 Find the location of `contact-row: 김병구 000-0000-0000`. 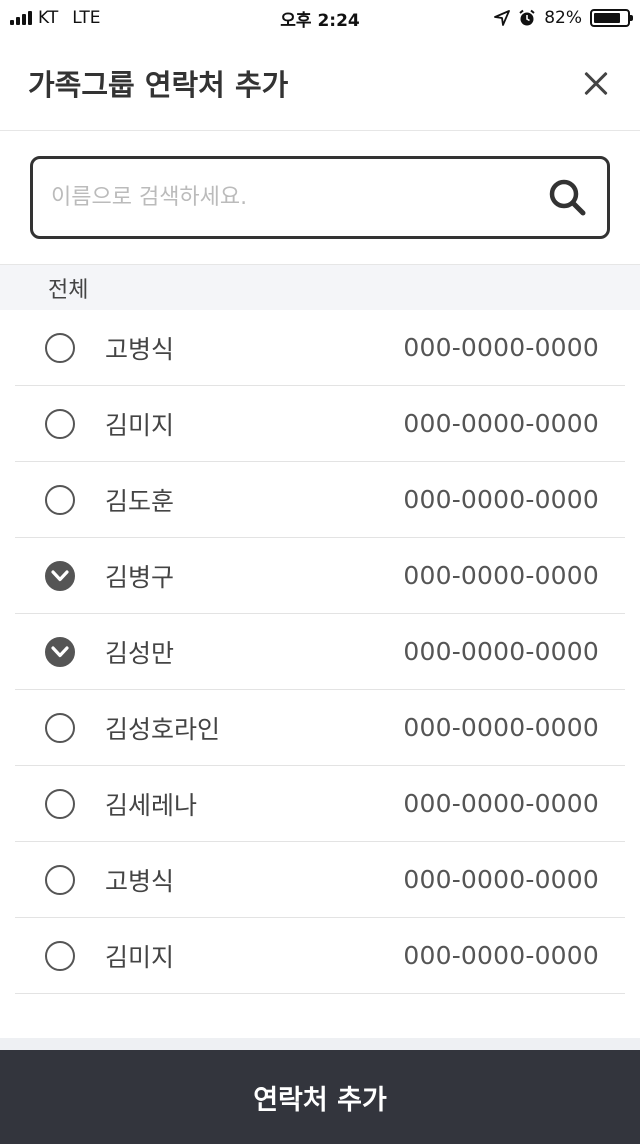

contact-row: 김병구 000-0000-0000 is located at coordinates (320, 576).